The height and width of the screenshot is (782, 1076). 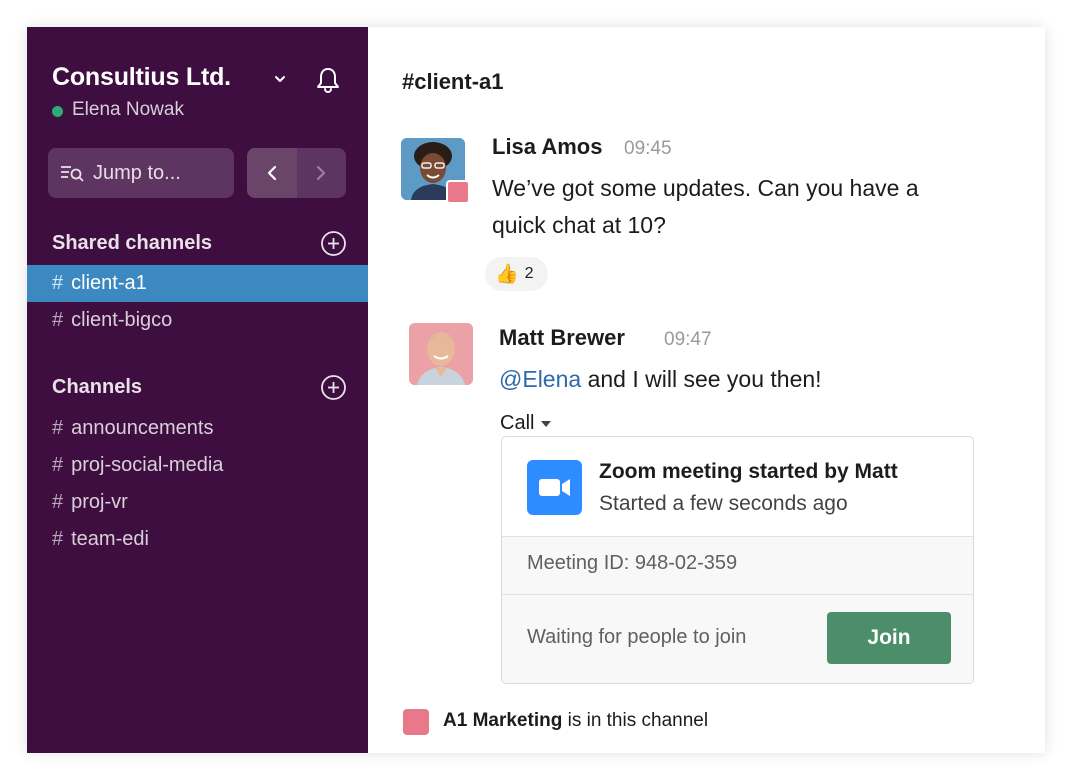 I want to click on forward-button, so click(x=322, y=173).